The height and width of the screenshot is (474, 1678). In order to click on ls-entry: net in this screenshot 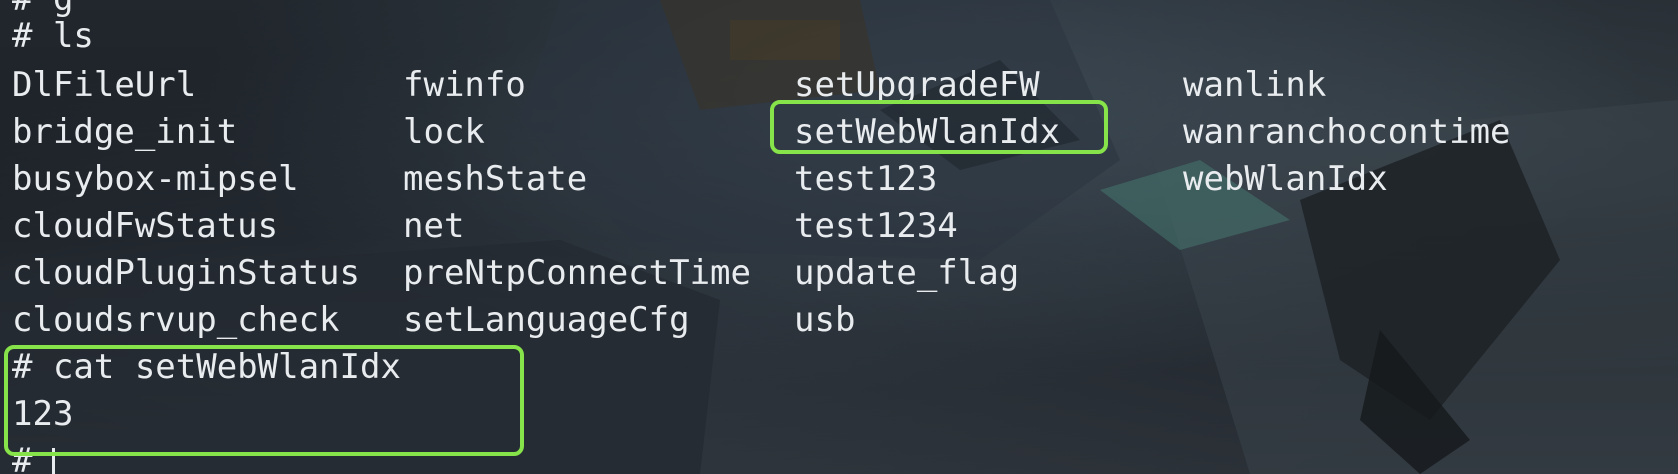, I will do `click(434, 226)`.